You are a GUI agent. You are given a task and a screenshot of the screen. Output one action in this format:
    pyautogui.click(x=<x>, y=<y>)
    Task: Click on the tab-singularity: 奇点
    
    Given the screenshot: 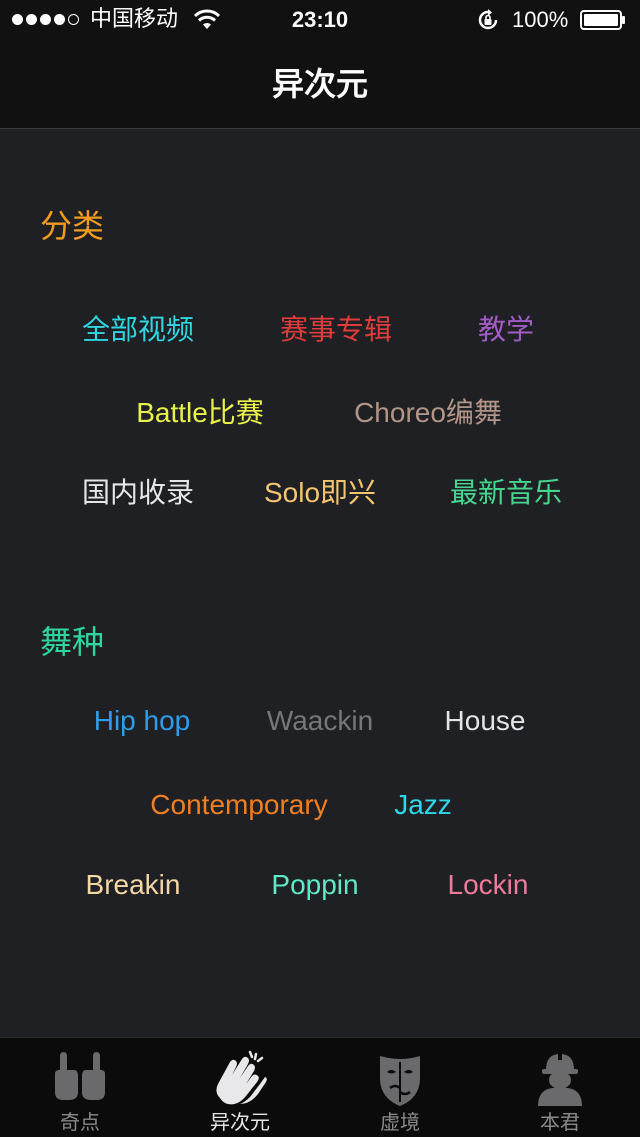 What is the action you would take?
    pyautogui.click(x=80, y=1087)
    